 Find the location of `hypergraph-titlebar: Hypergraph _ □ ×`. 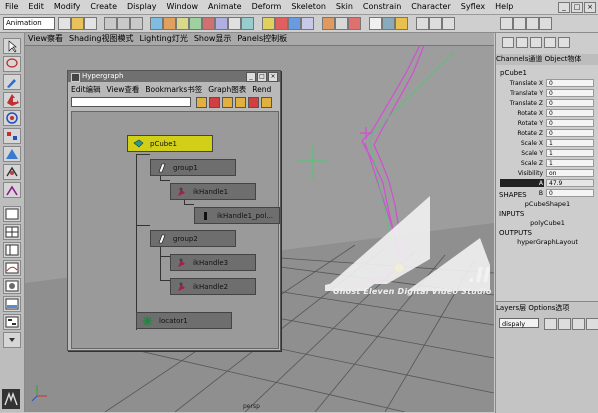

hypergraph-titlebar: Hypergraph _ □ × is located at coordinates (174, 76).